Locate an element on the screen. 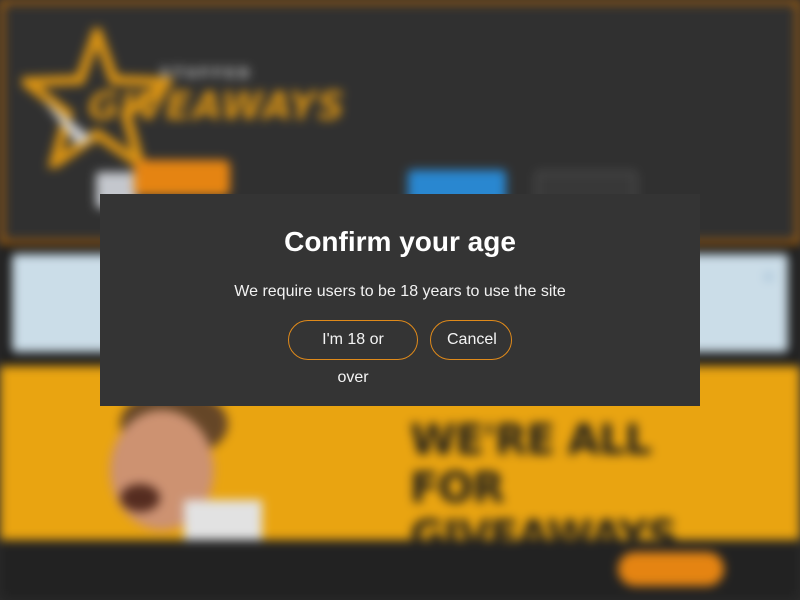 The width and height of the screenshot is (800, 600). modal-title: Confirm your age is located at coordinates (400, 241).